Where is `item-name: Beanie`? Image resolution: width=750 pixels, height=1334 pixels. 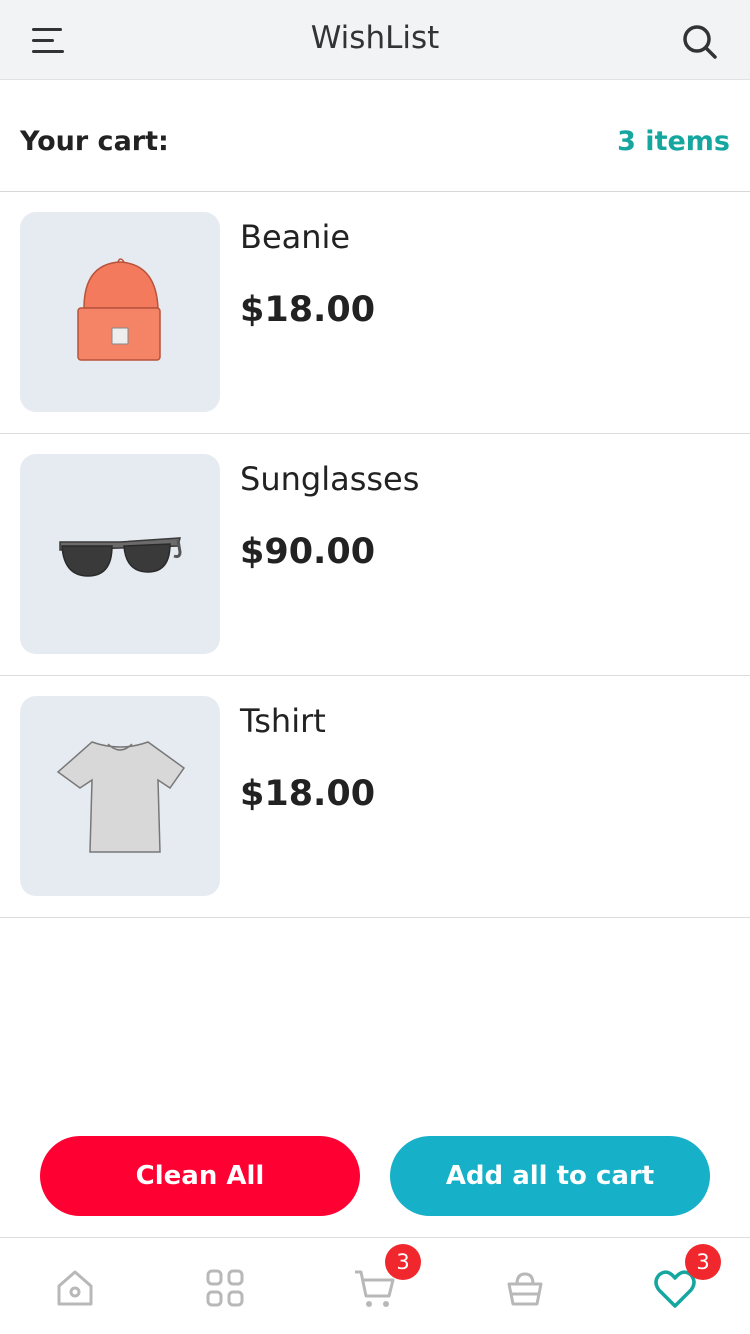 item-name: Beanie is located at coordinates (295, 237).